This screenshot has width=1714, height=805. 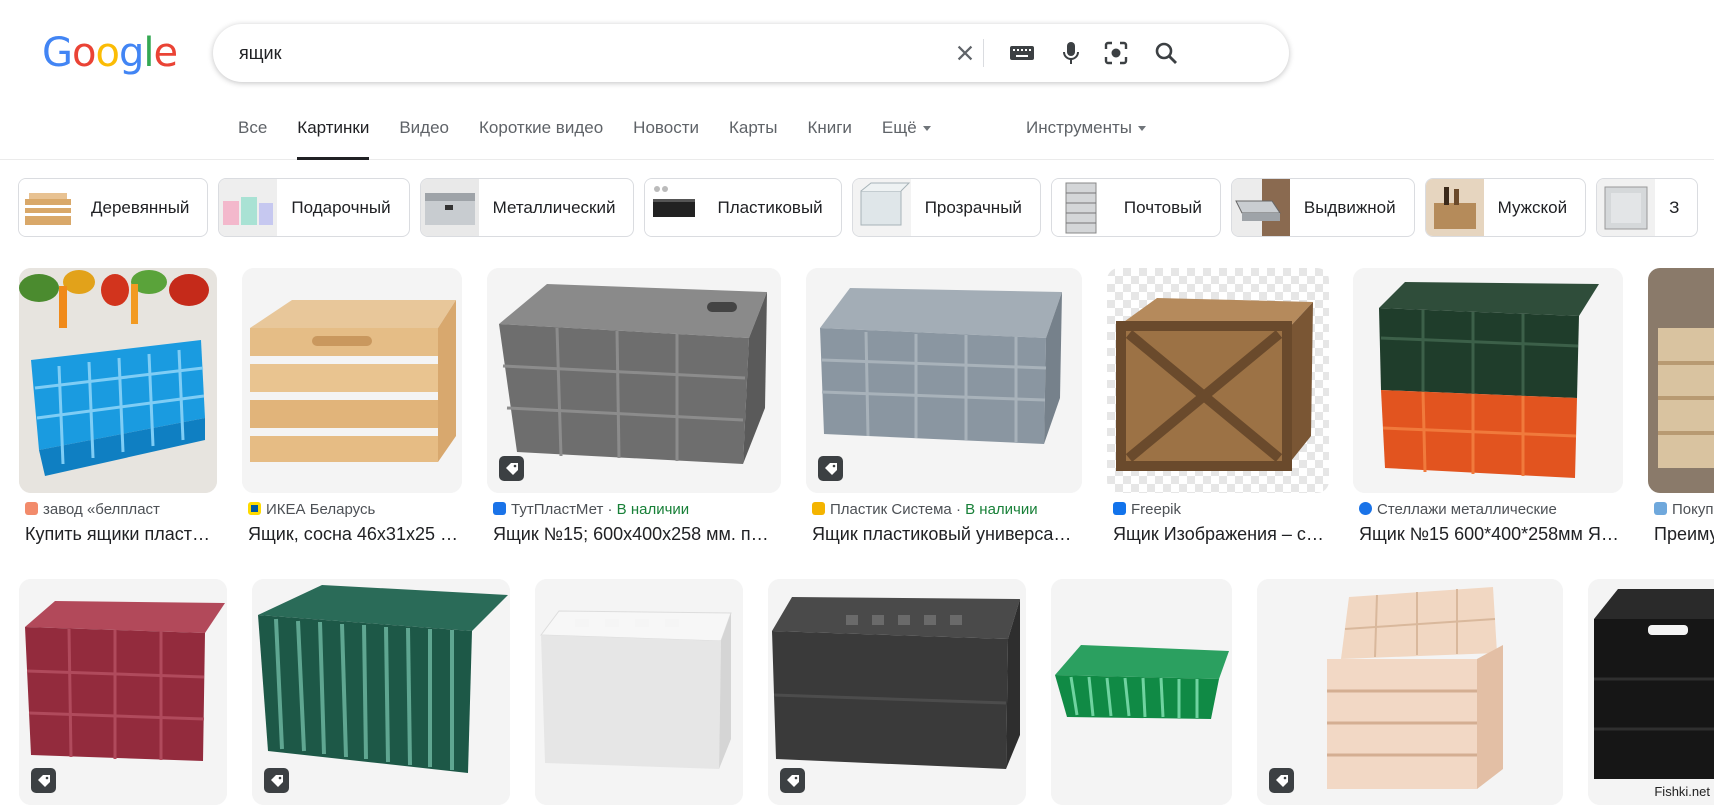 What do you see at coordinates (121, 509) in the screenshot?
I see `result-source: завод «белпласт` at bounding box center [121, 509].